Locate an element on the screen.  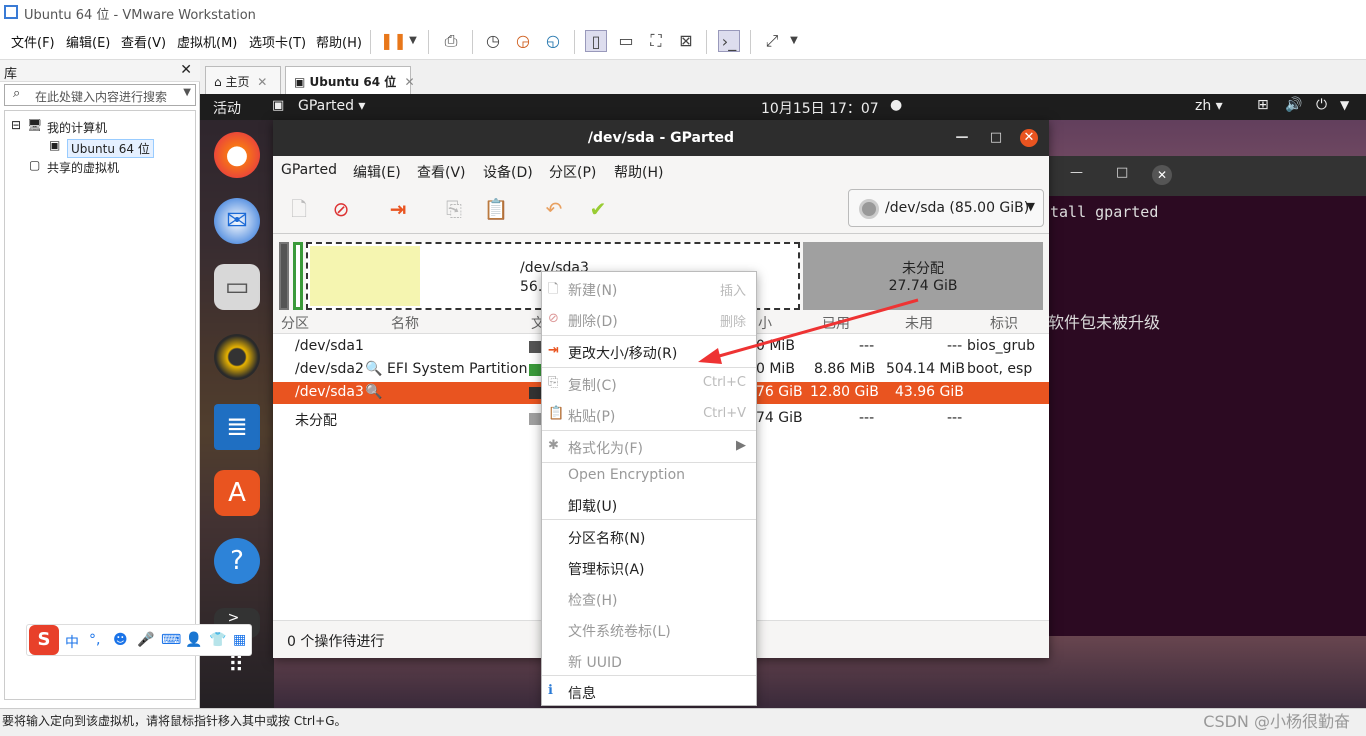
apply-icon: ✔ is located at coordinates (598, 209).